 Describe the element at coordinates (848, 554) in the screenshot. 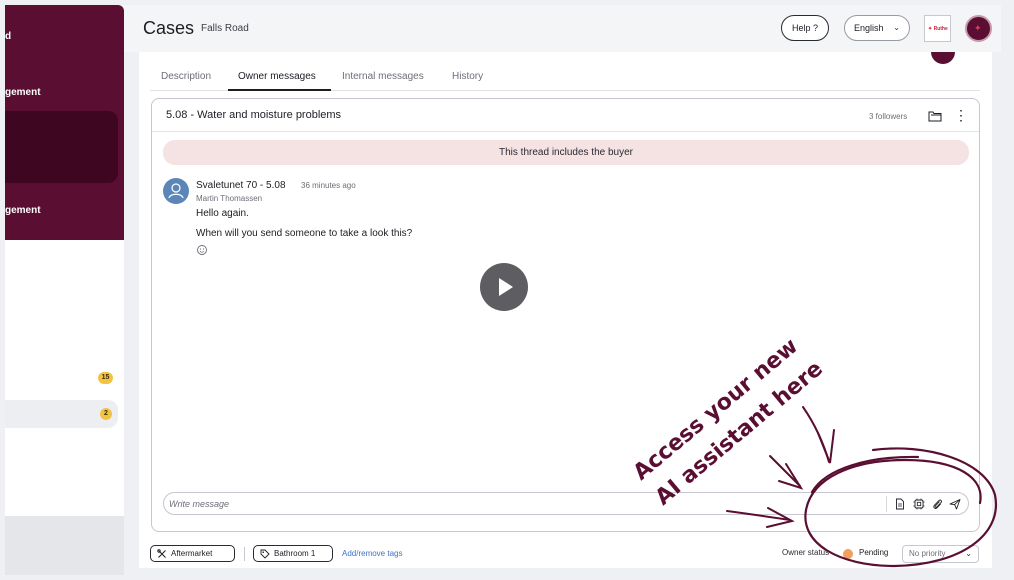

I see `status-dot-icon` at that location.